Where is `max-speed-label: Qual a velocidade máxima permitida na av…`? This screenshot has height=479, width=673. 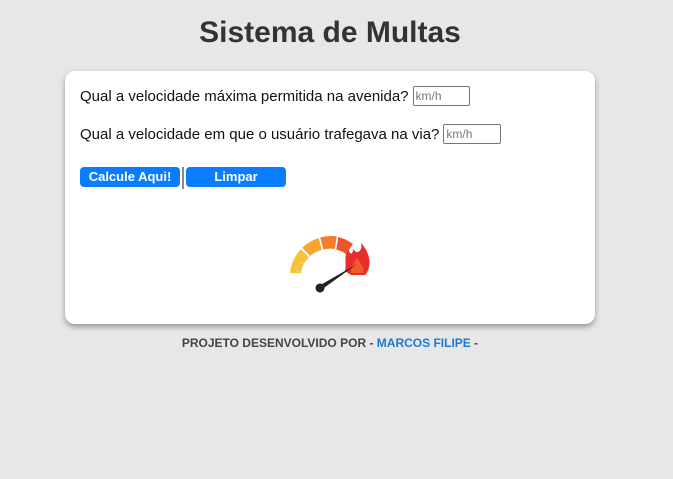 max-speed-label: Qual a velocidade máxima permitida na av… is located at coordinates (244, 96).